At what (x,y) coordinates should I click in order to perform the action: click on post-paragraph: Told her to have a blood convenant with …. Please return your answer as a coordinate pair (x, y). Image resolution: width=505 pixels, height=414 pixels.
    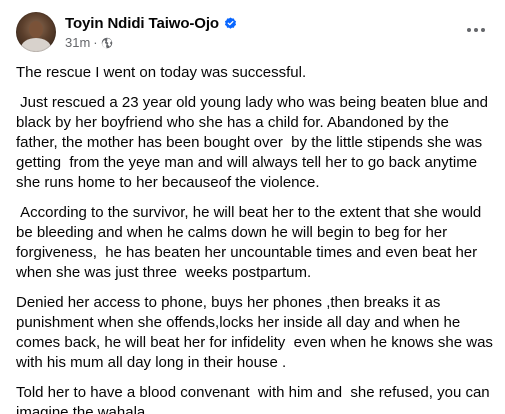
    Looking at the image, I should click on (255, 399).